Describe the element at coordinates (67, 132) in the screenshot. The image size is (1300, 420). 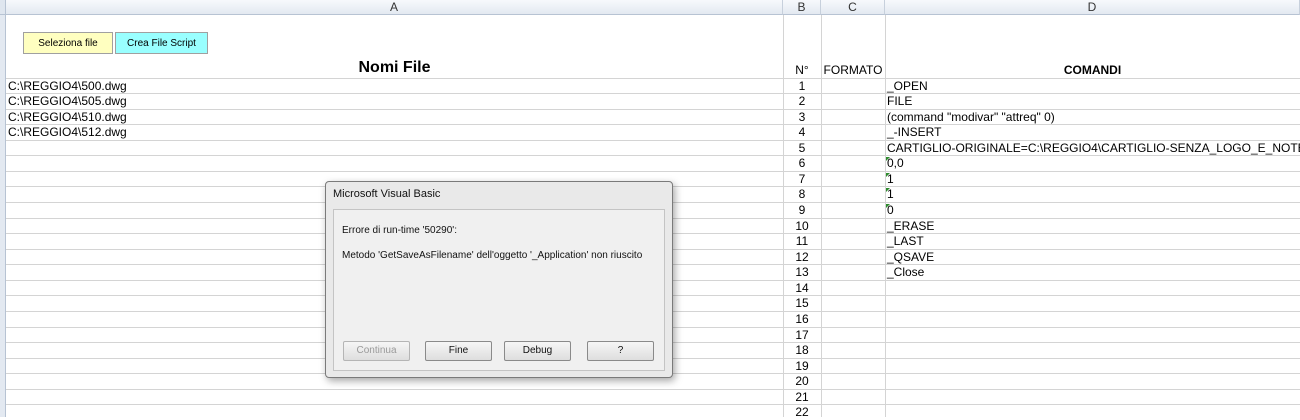
I see `file-cell: C:\REGGIO4\512.dwg` at that location.